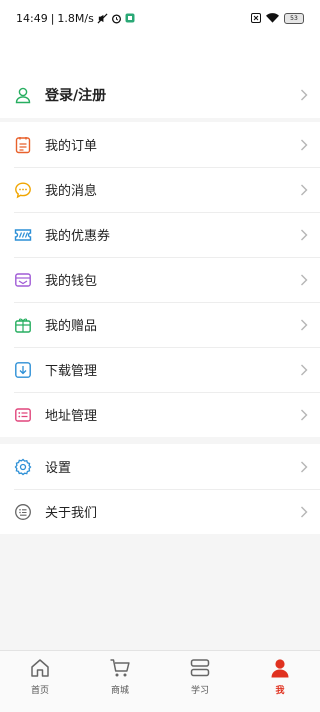  I want to click on my-orders-label: 我的订单, so click(71, 146).